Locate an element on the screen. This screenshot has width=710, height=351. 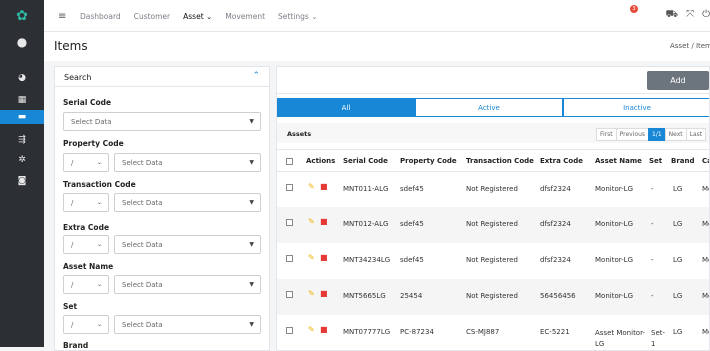
extra-op-value: / is located at coordinates (72, 245).